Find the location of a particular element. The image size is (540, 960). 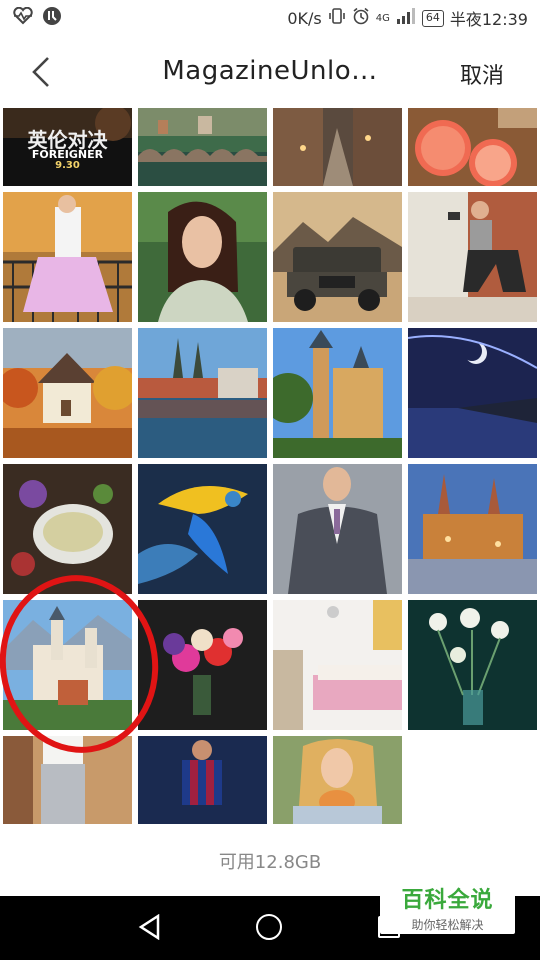

storage-available-text: 可用12.8GB is located at coordinates (270, 862).